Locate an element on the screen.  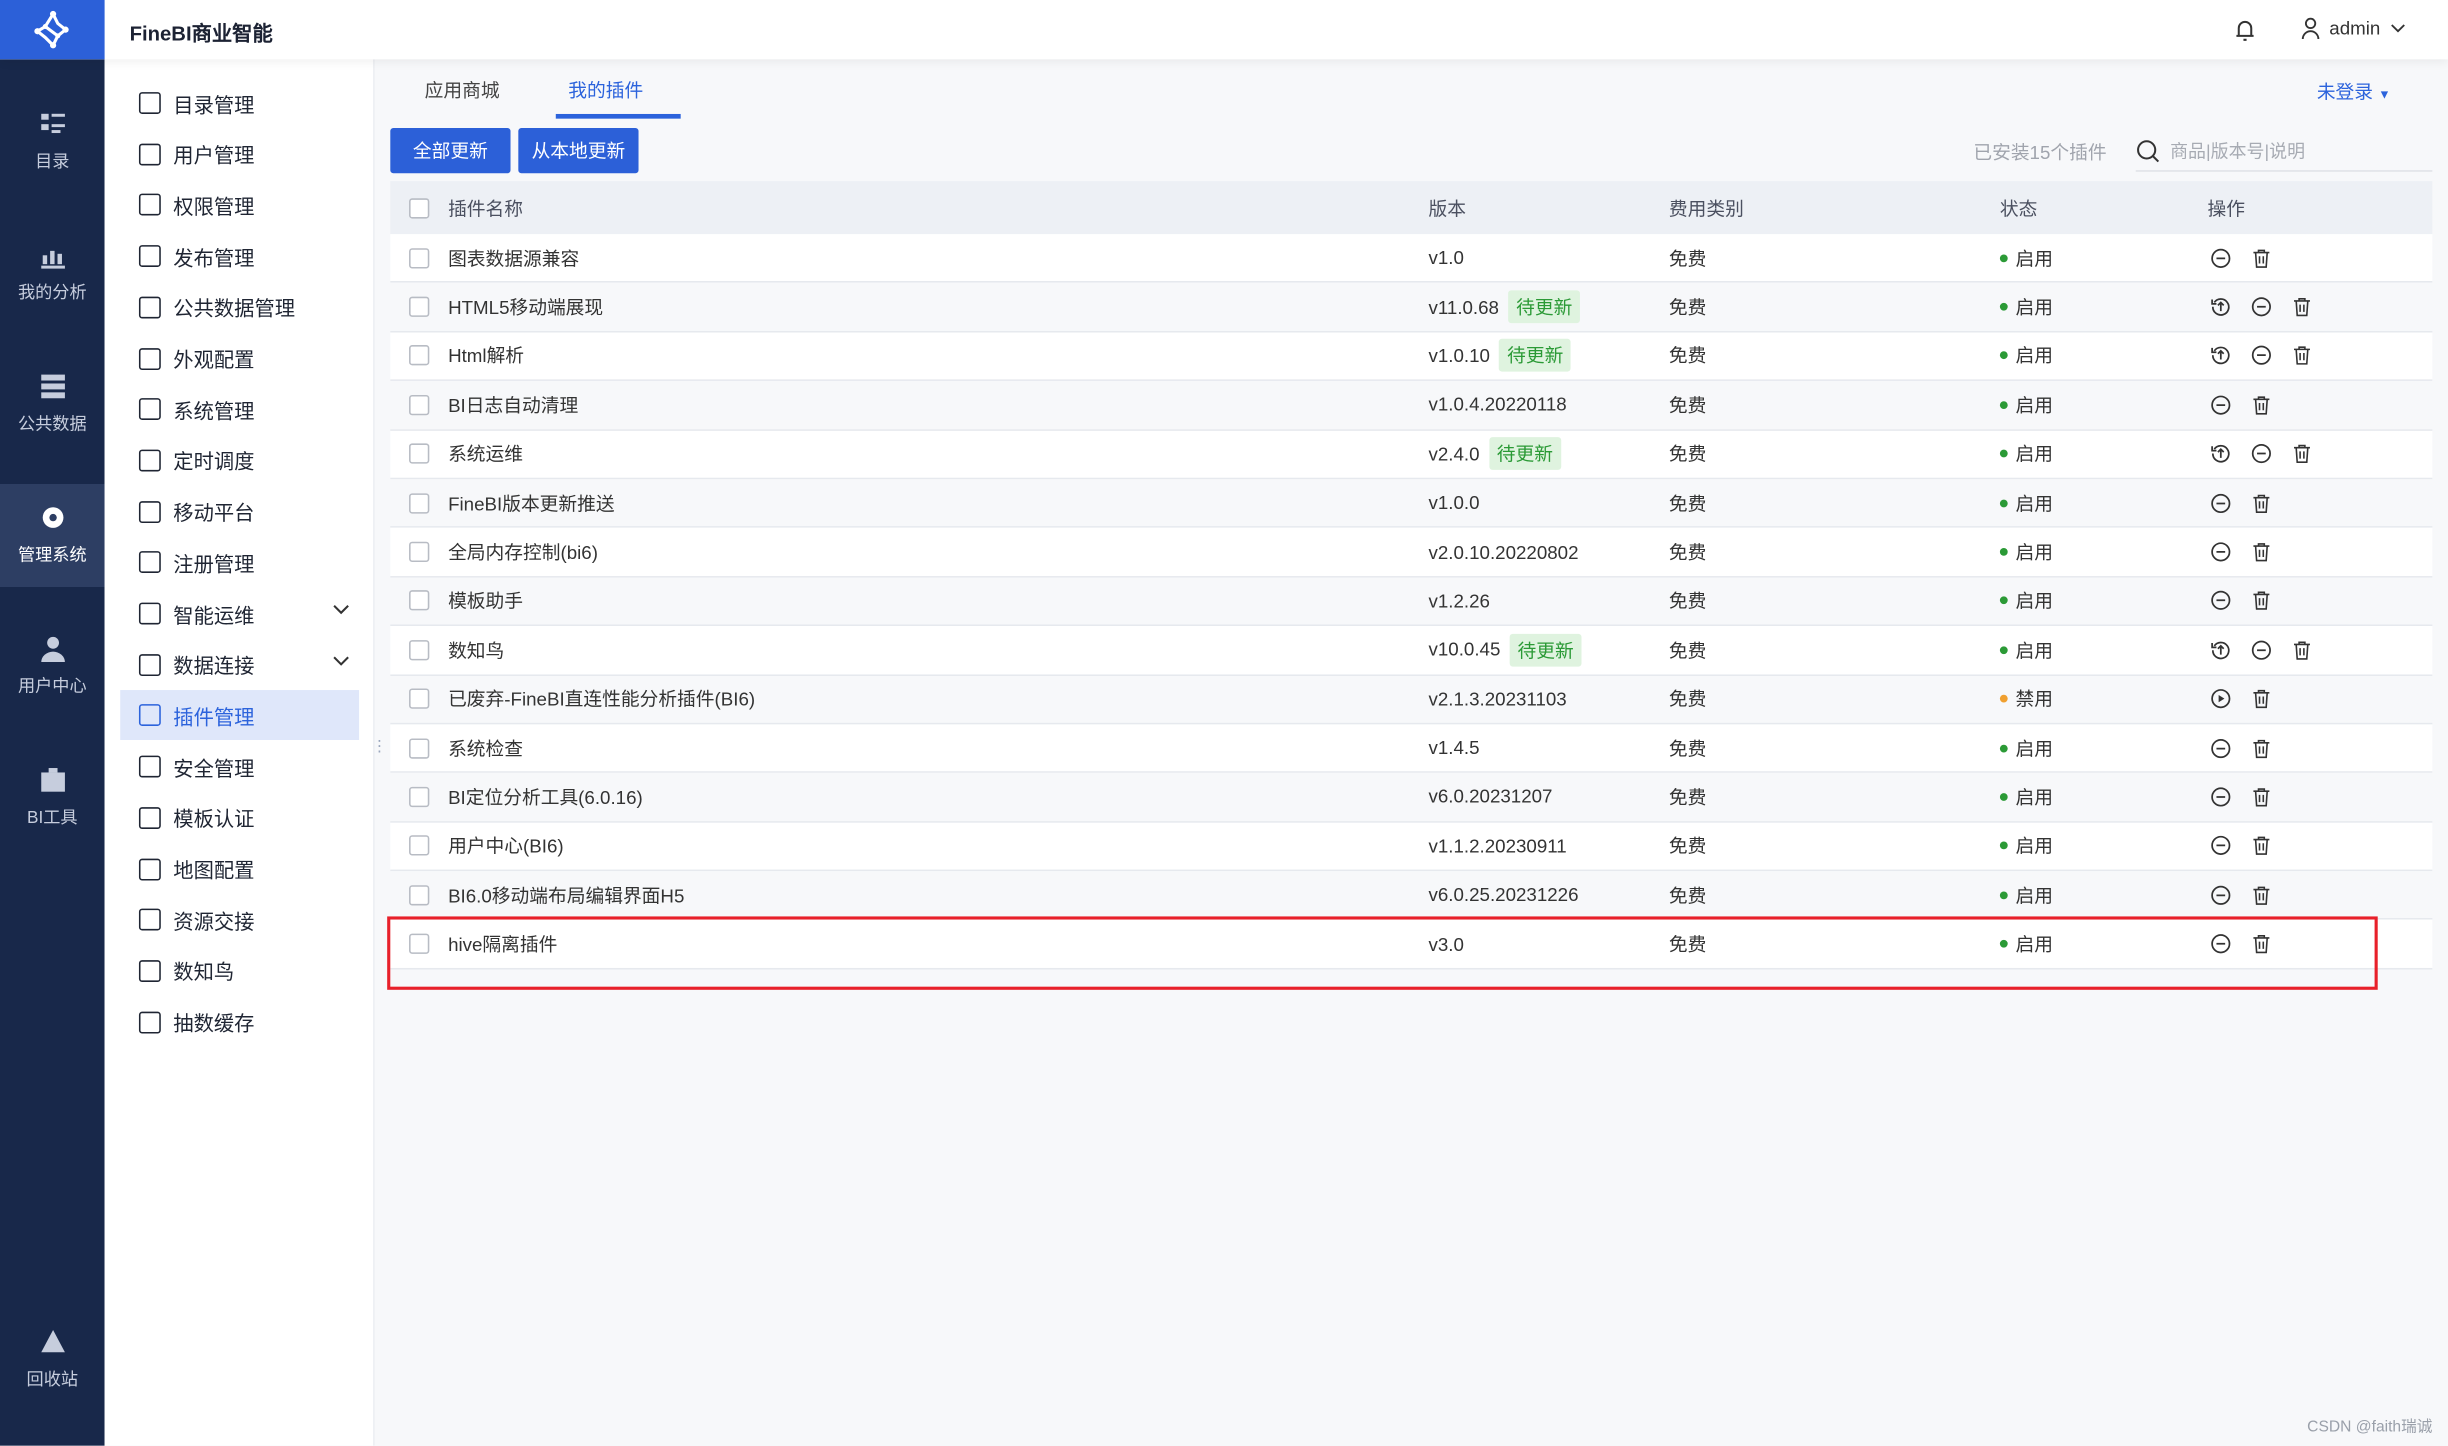
menu-item: 发布管理 is located at coordinates (239, 256).